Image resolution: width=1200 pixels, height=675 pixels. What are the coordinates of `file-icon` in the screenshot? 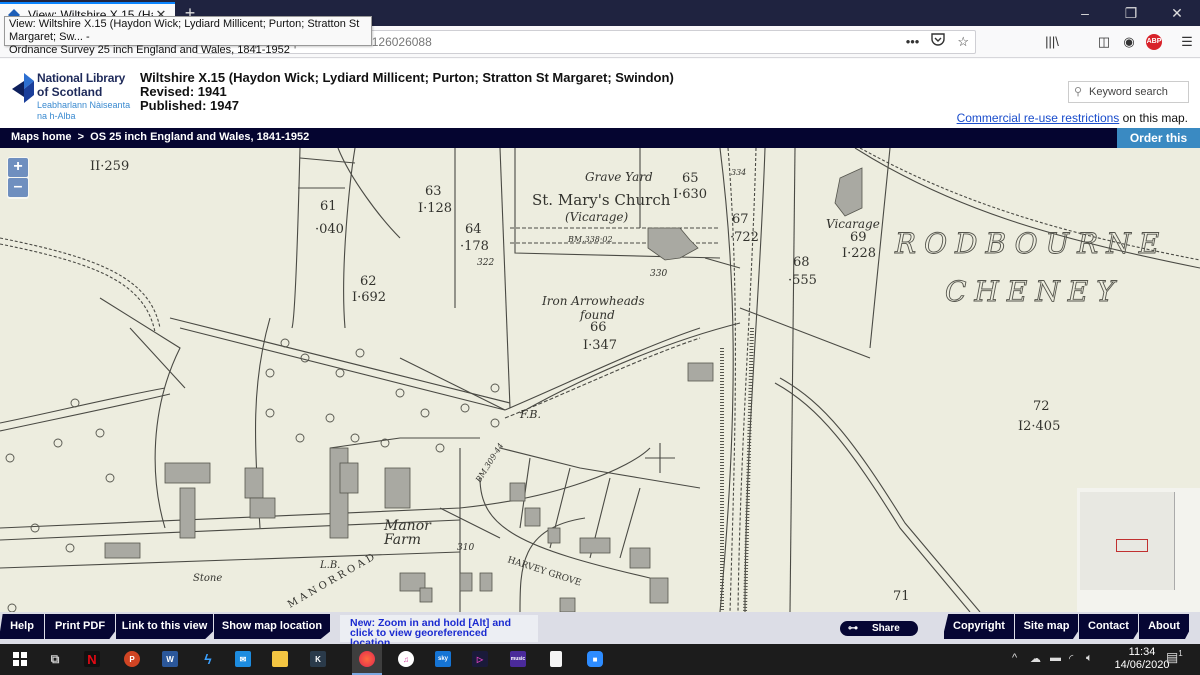 It's located at (556, 659).